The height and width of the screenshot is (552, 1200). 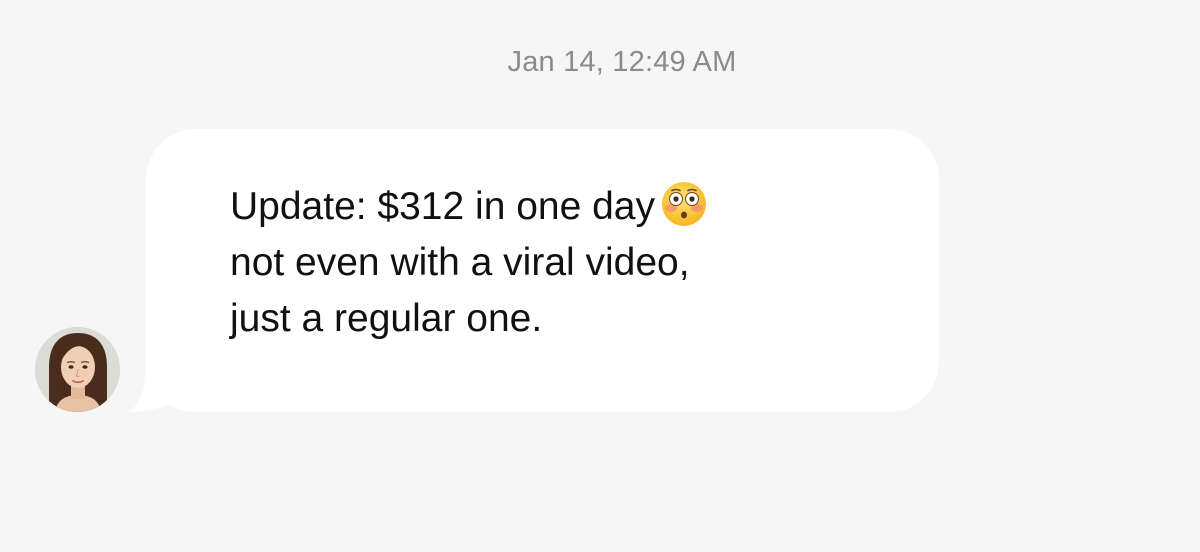 I want to click on message-line-3: just a regular one., so click(x=386, y=318).